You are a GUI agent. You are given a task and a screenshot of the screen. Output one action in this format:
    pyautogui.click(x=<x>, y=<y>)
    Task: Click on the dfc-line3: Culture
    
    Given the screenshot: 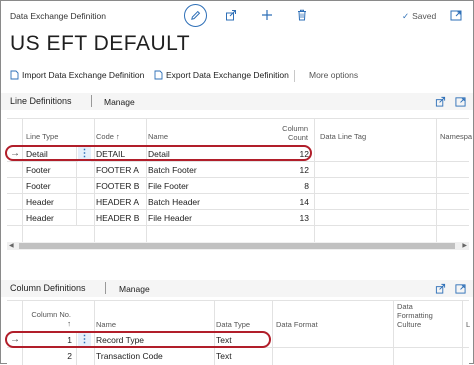 What is the action you would take?
    pyautogui.click(x=409, y=324)
    